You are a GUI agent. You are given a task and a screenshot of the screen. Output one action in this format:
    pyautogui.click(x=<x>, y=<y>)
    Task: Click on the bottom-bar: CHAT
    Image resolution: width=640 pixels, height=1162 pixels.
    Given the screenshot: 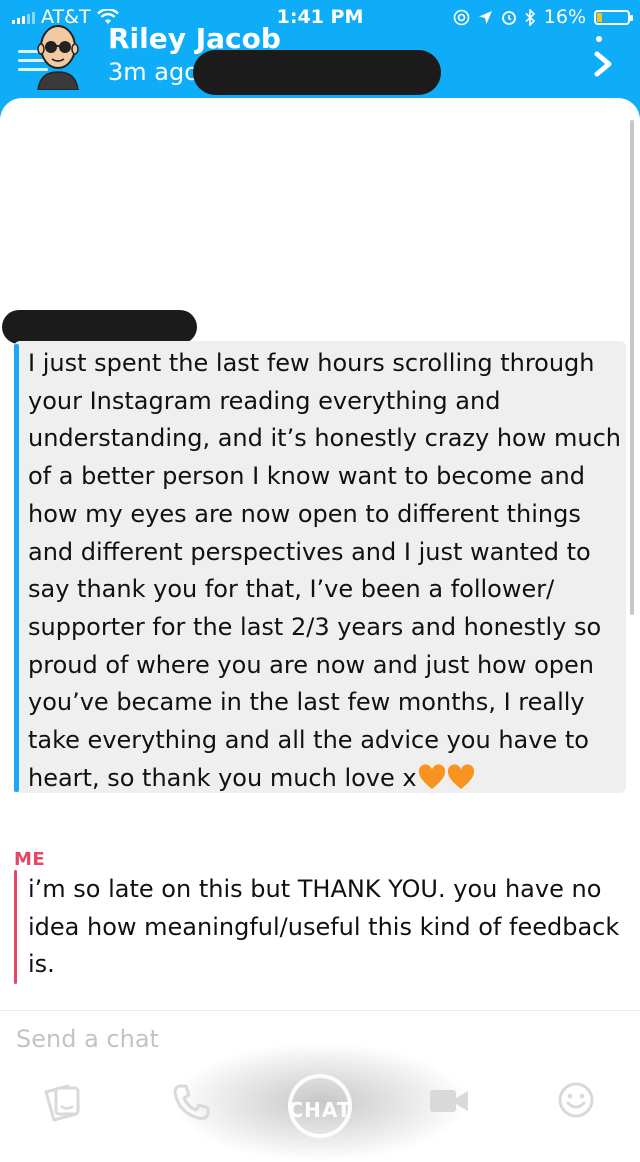 What is the action you would take?
    pyautogui.click(x=320, y=1102)
    